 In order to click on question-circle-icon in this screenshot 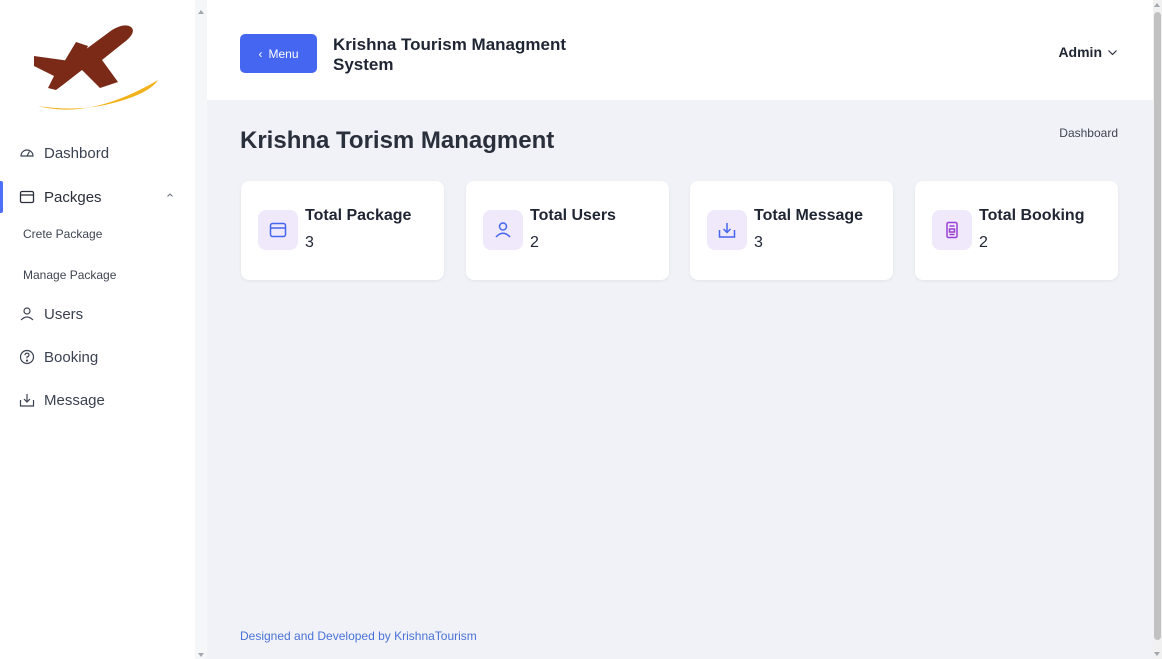, I will do `click(27, 357)`.